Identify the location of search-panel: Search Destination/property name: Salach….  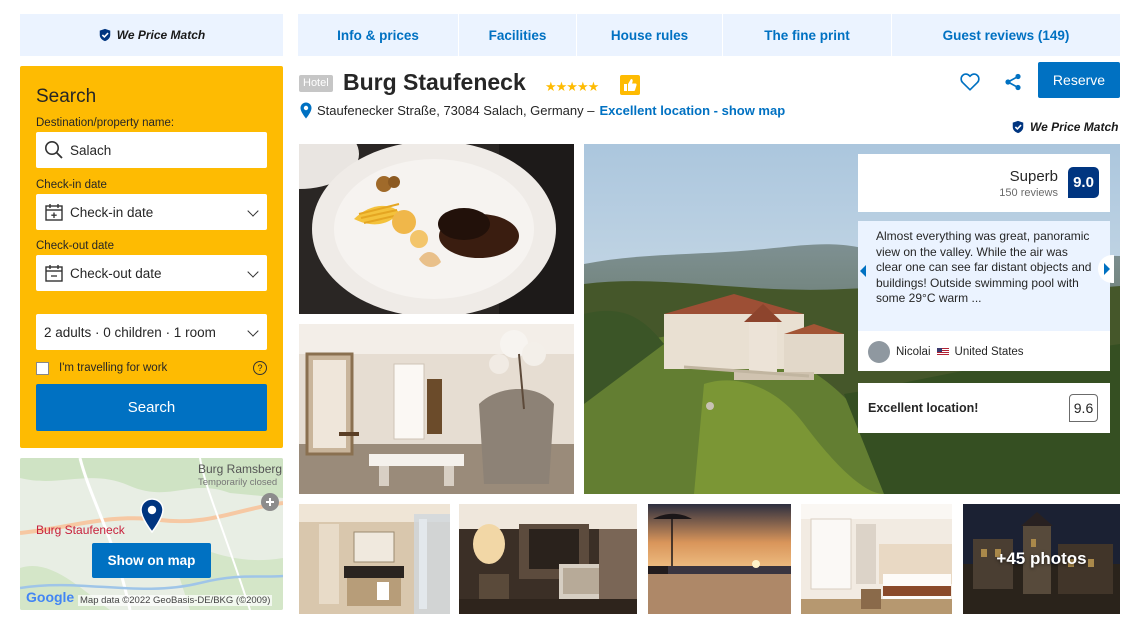
(151, 257).